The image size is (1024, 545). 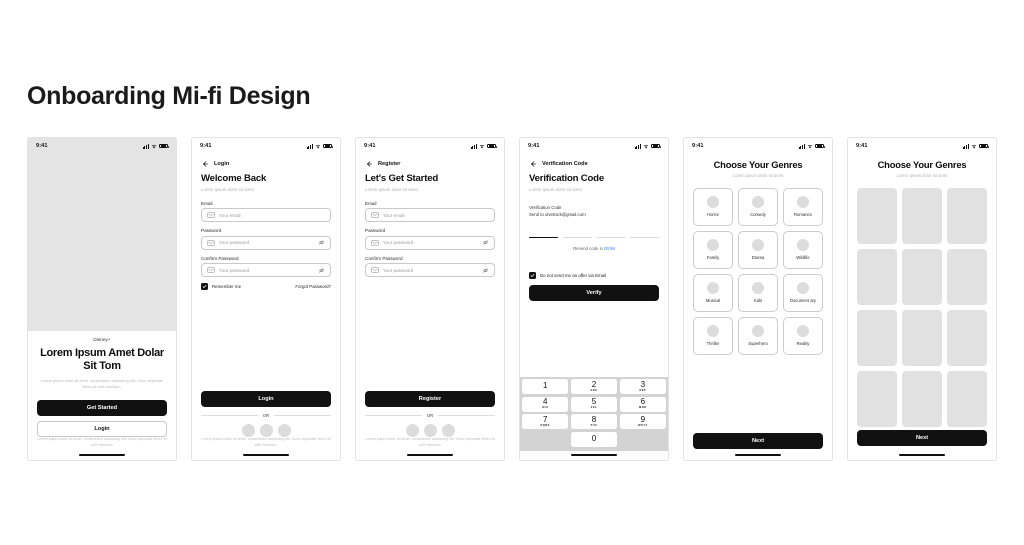 I want to click on genre-cell: Thriller, so click(x=713, y=336).